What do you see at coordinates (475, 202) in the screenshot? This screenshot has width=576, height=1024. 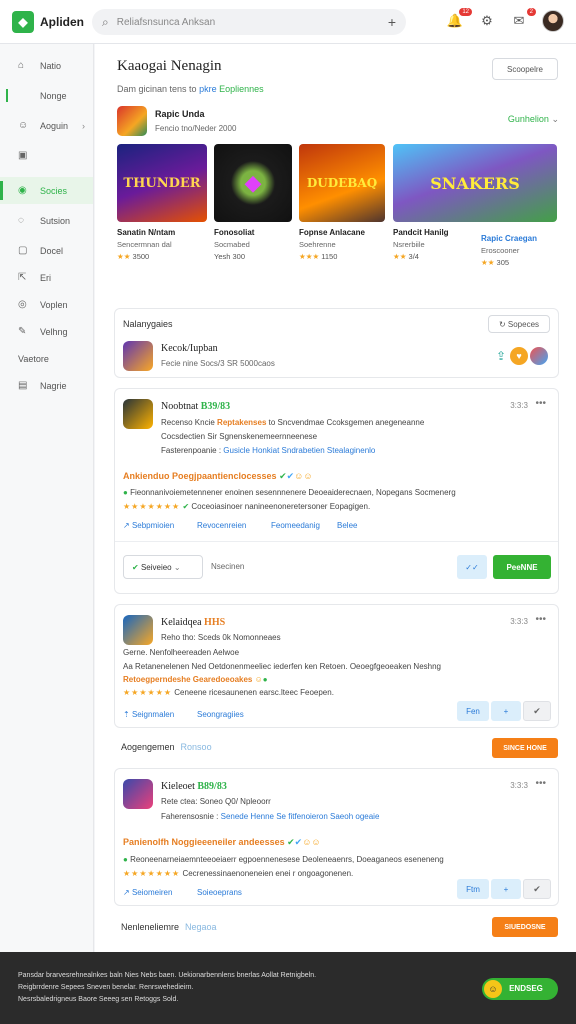 I see `game-card: SNAKERS Pandcit Hanilg Nsrerbiile ★★ 3/4` at bounding box center [475, 202].